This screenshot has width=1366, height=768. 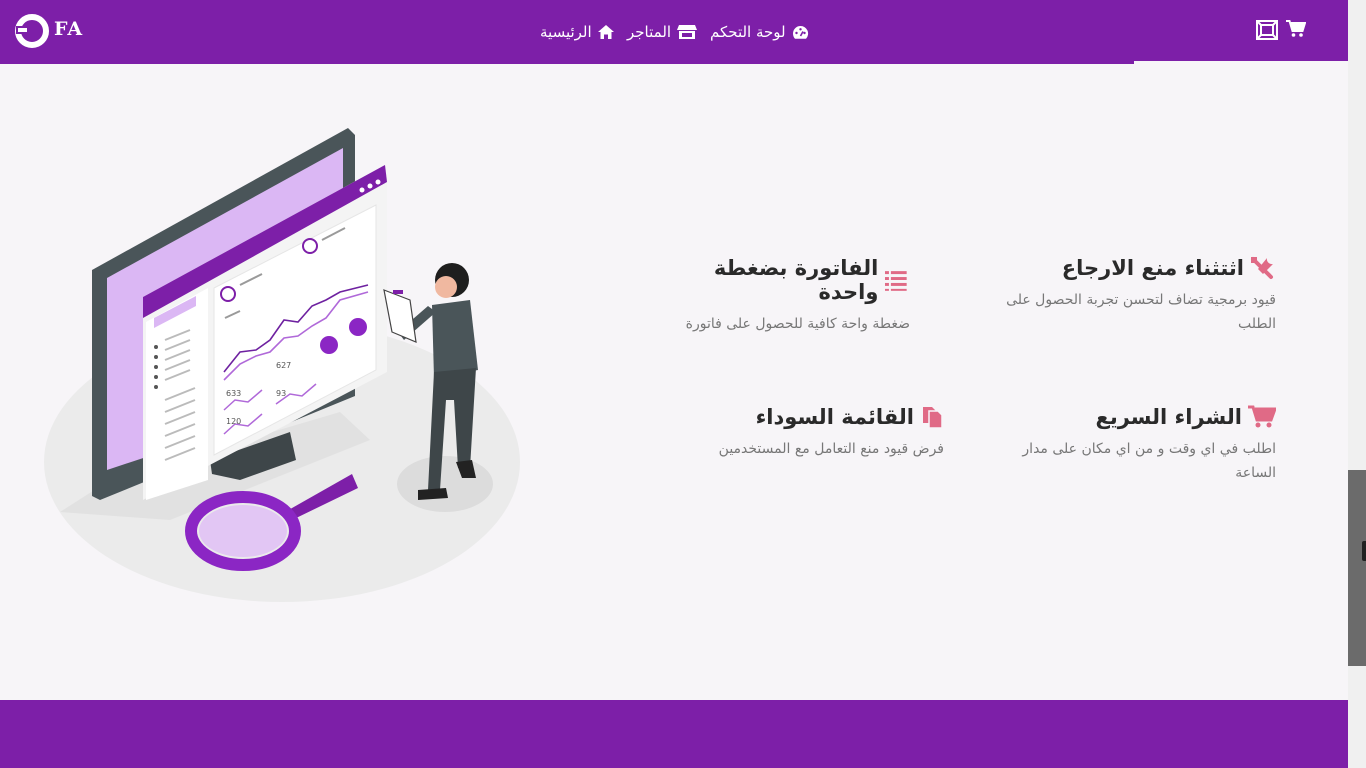 I want to click on brand-logo-icon, so click(x=32, y=31).